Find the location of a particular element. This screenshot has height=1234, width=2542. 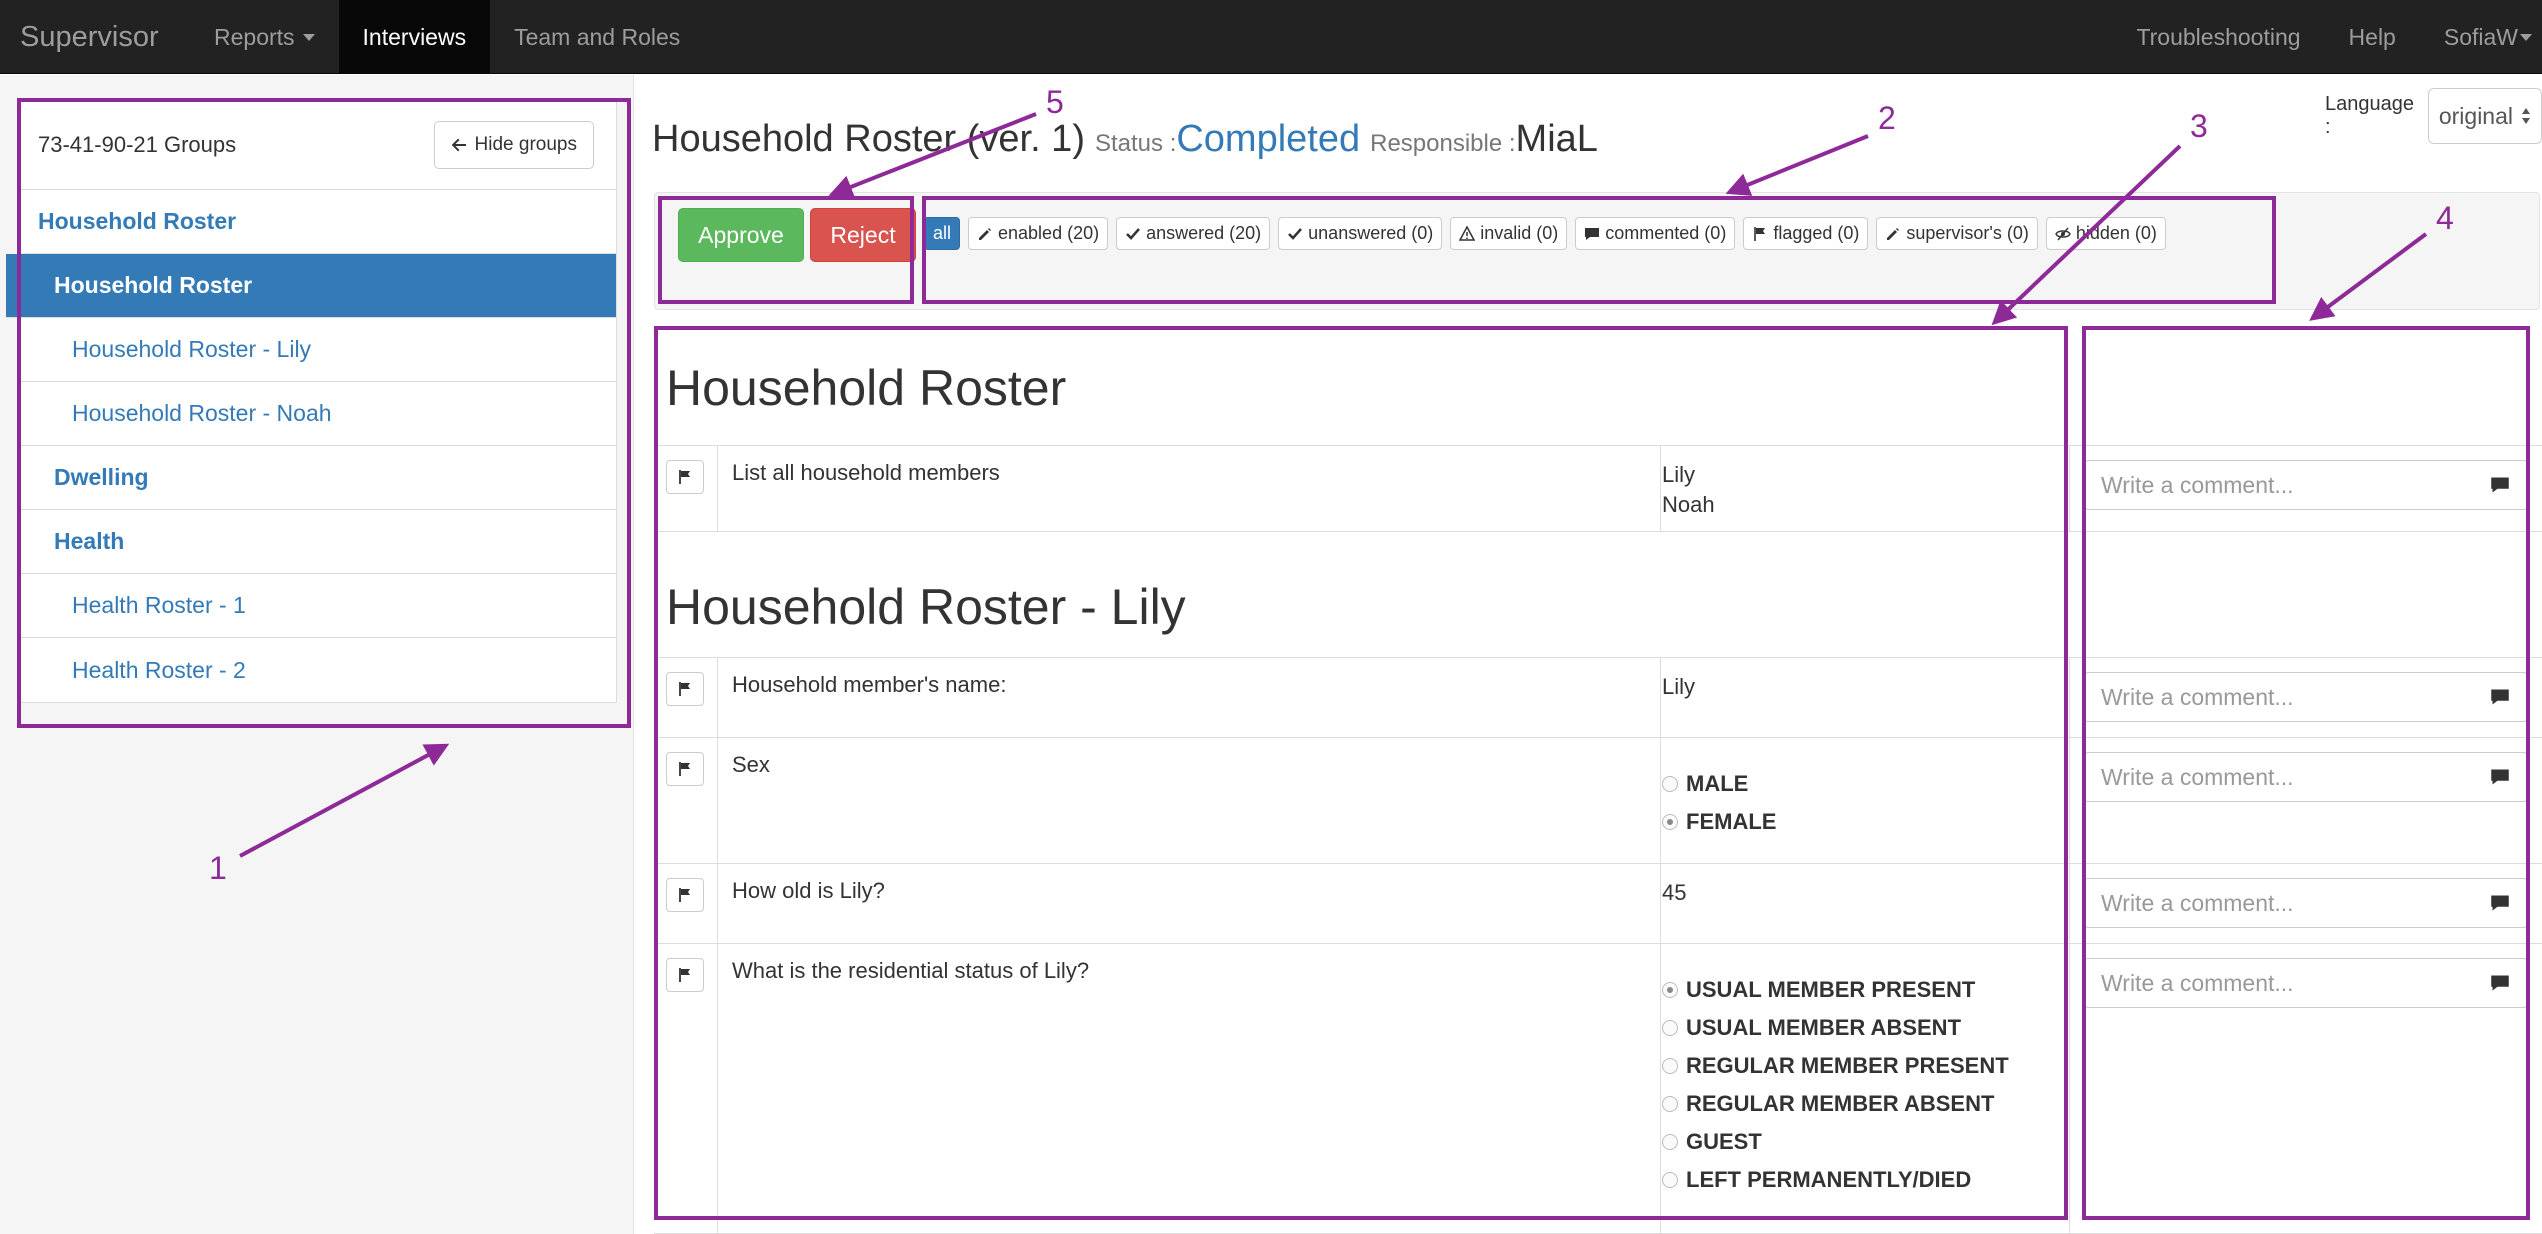

annotation-label-2: 2 is located at coordinates (1887, 118).